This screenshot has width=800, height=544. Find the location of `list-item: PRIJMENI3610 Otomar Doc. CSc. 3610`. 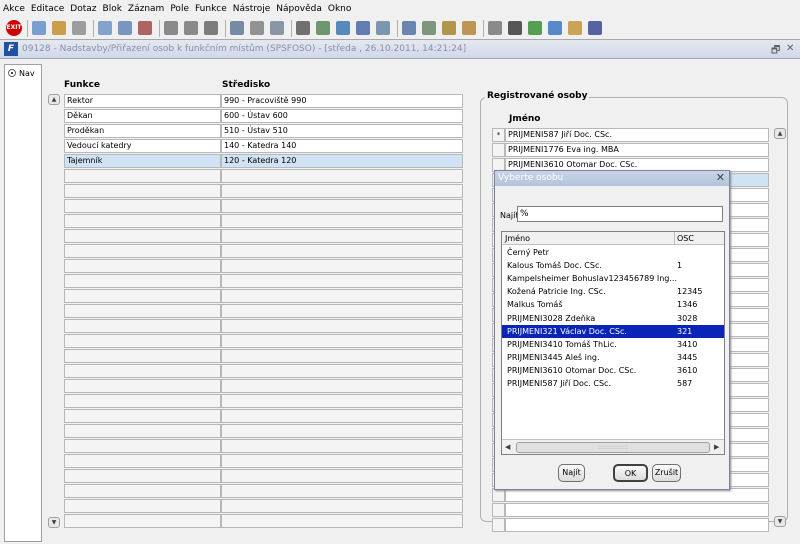

list-item: PRIJMENI3610 Otomar Doc. CSc. 3610 is located at coordinates (613, 370).